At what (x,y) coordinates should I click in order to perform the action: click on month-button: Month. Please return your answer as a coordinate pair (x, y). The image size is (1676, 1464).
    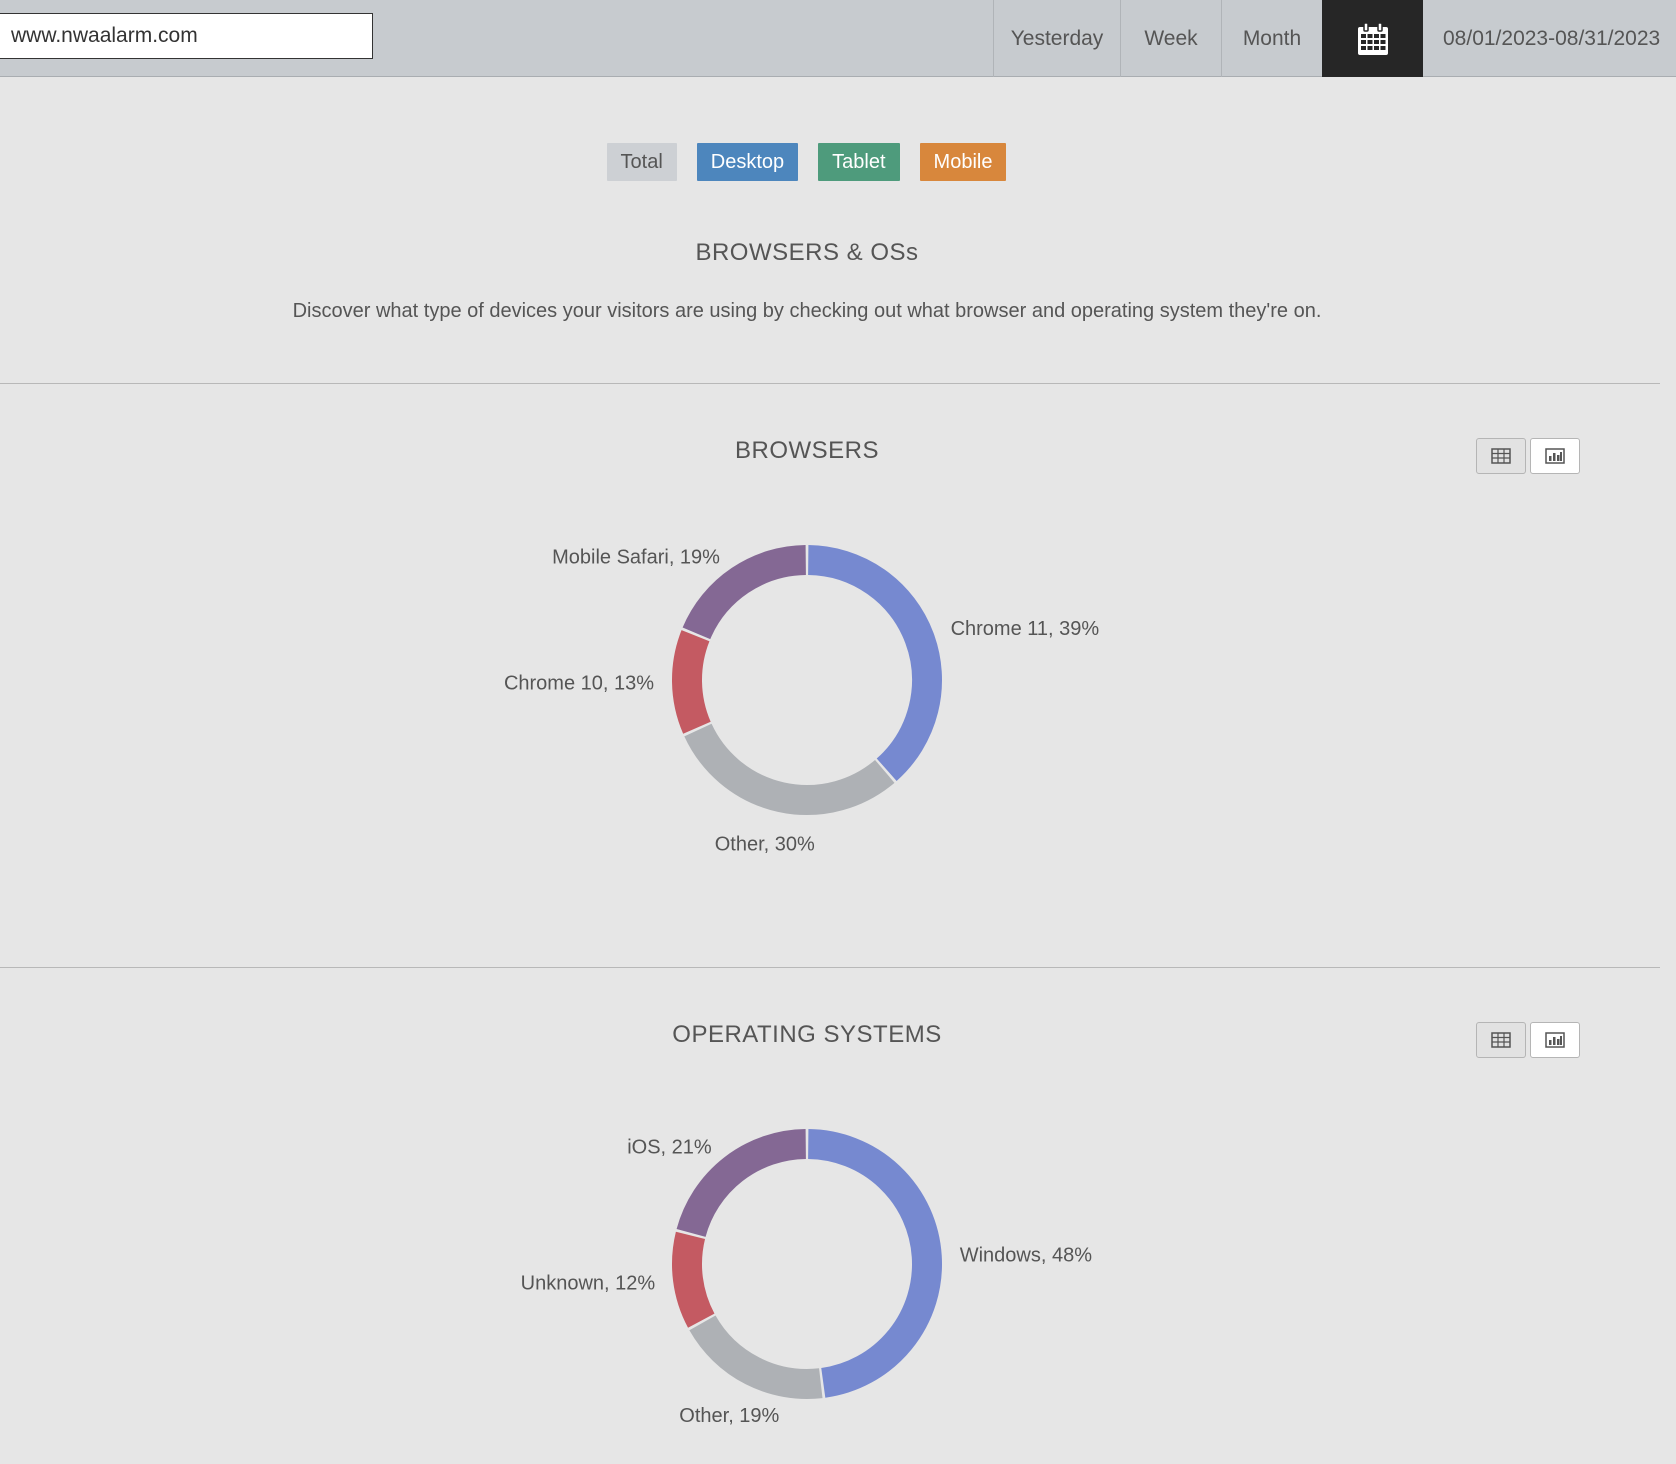
    Looking at the image, I should click on (1271, 38).